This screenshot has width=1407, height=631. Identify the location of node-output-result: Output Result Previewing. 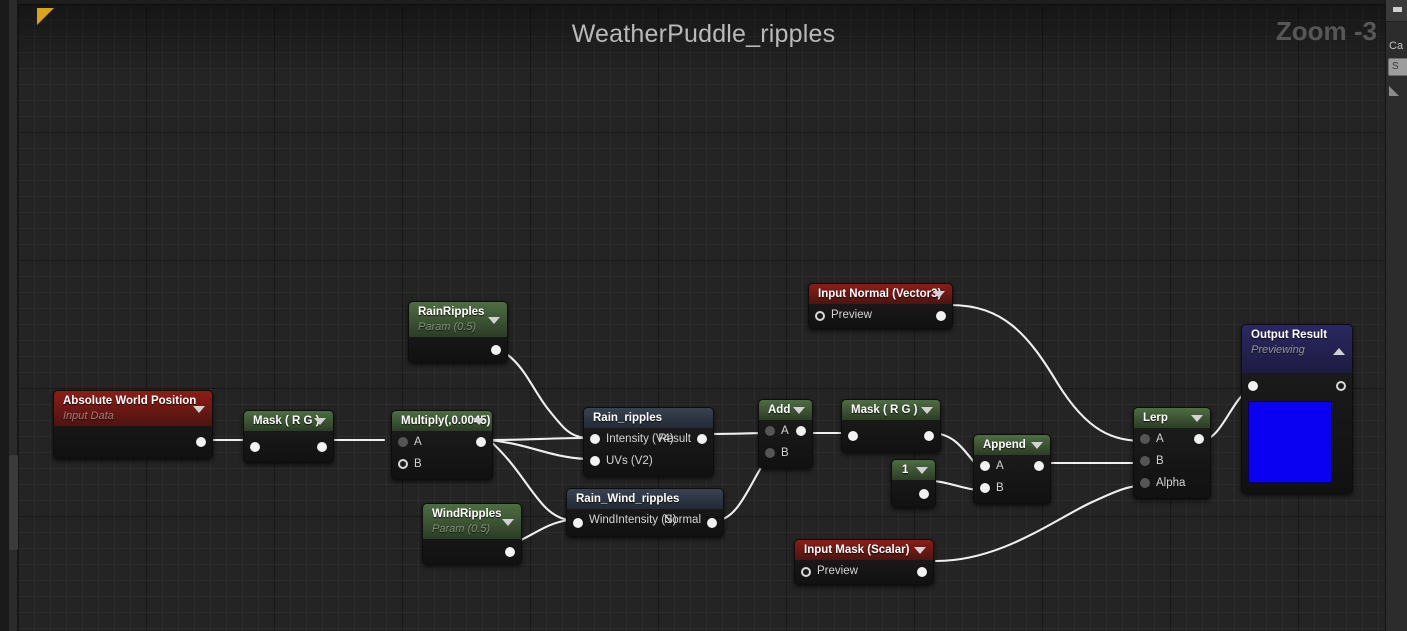
(1297, 409).